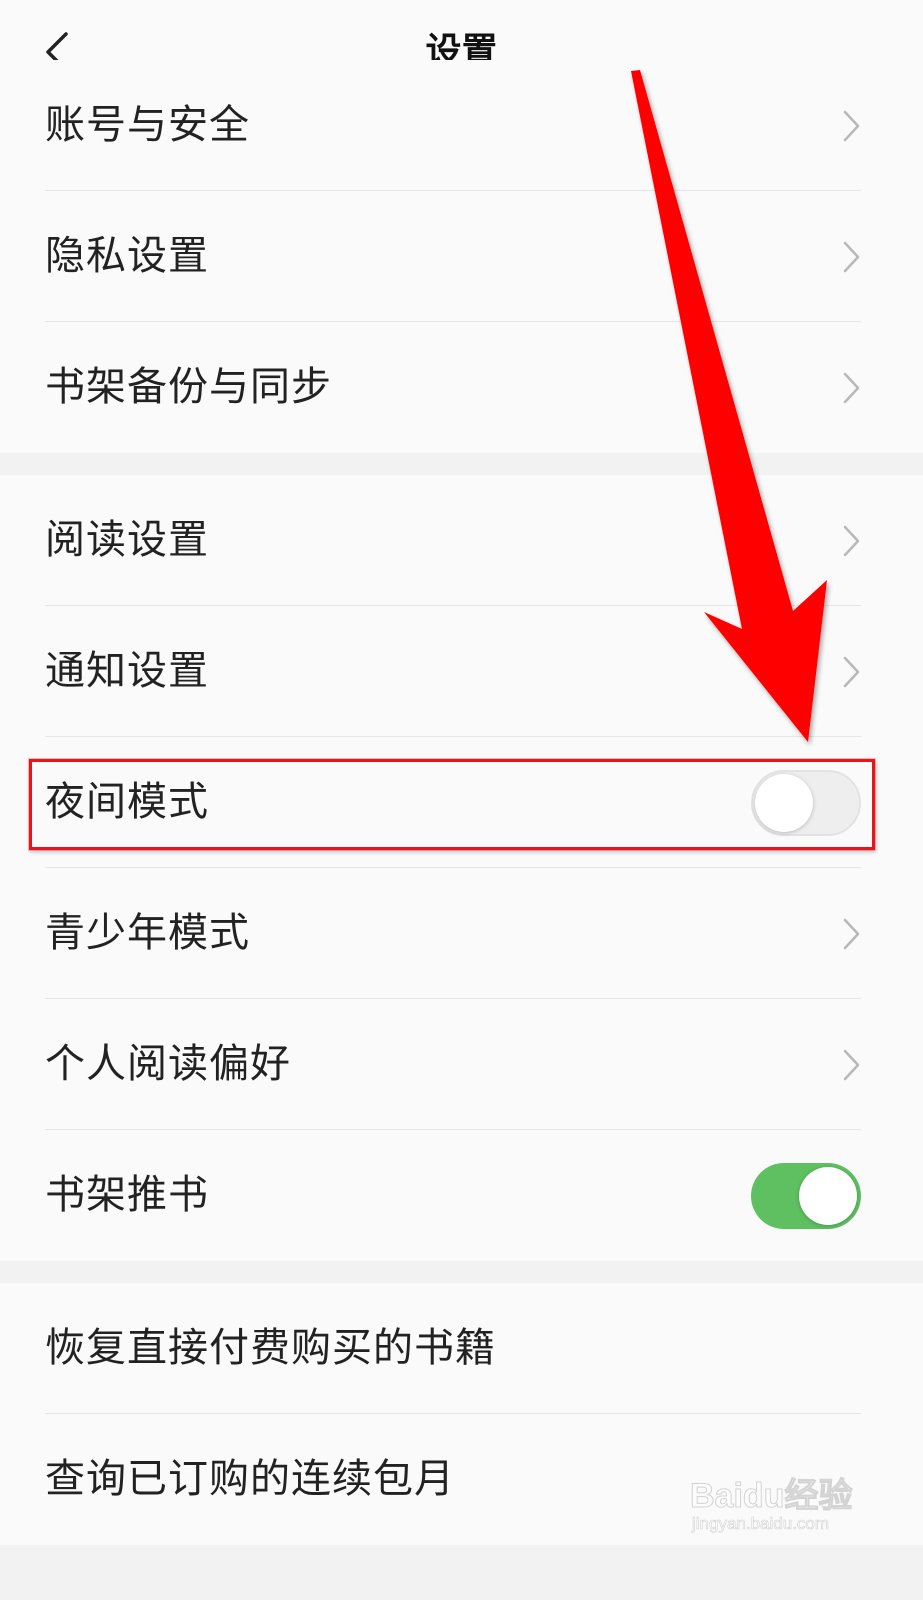  Describe the element at coordinates (461, 671) in the screenshot. I see `settings-row-notifications: 通知设置` at that location.